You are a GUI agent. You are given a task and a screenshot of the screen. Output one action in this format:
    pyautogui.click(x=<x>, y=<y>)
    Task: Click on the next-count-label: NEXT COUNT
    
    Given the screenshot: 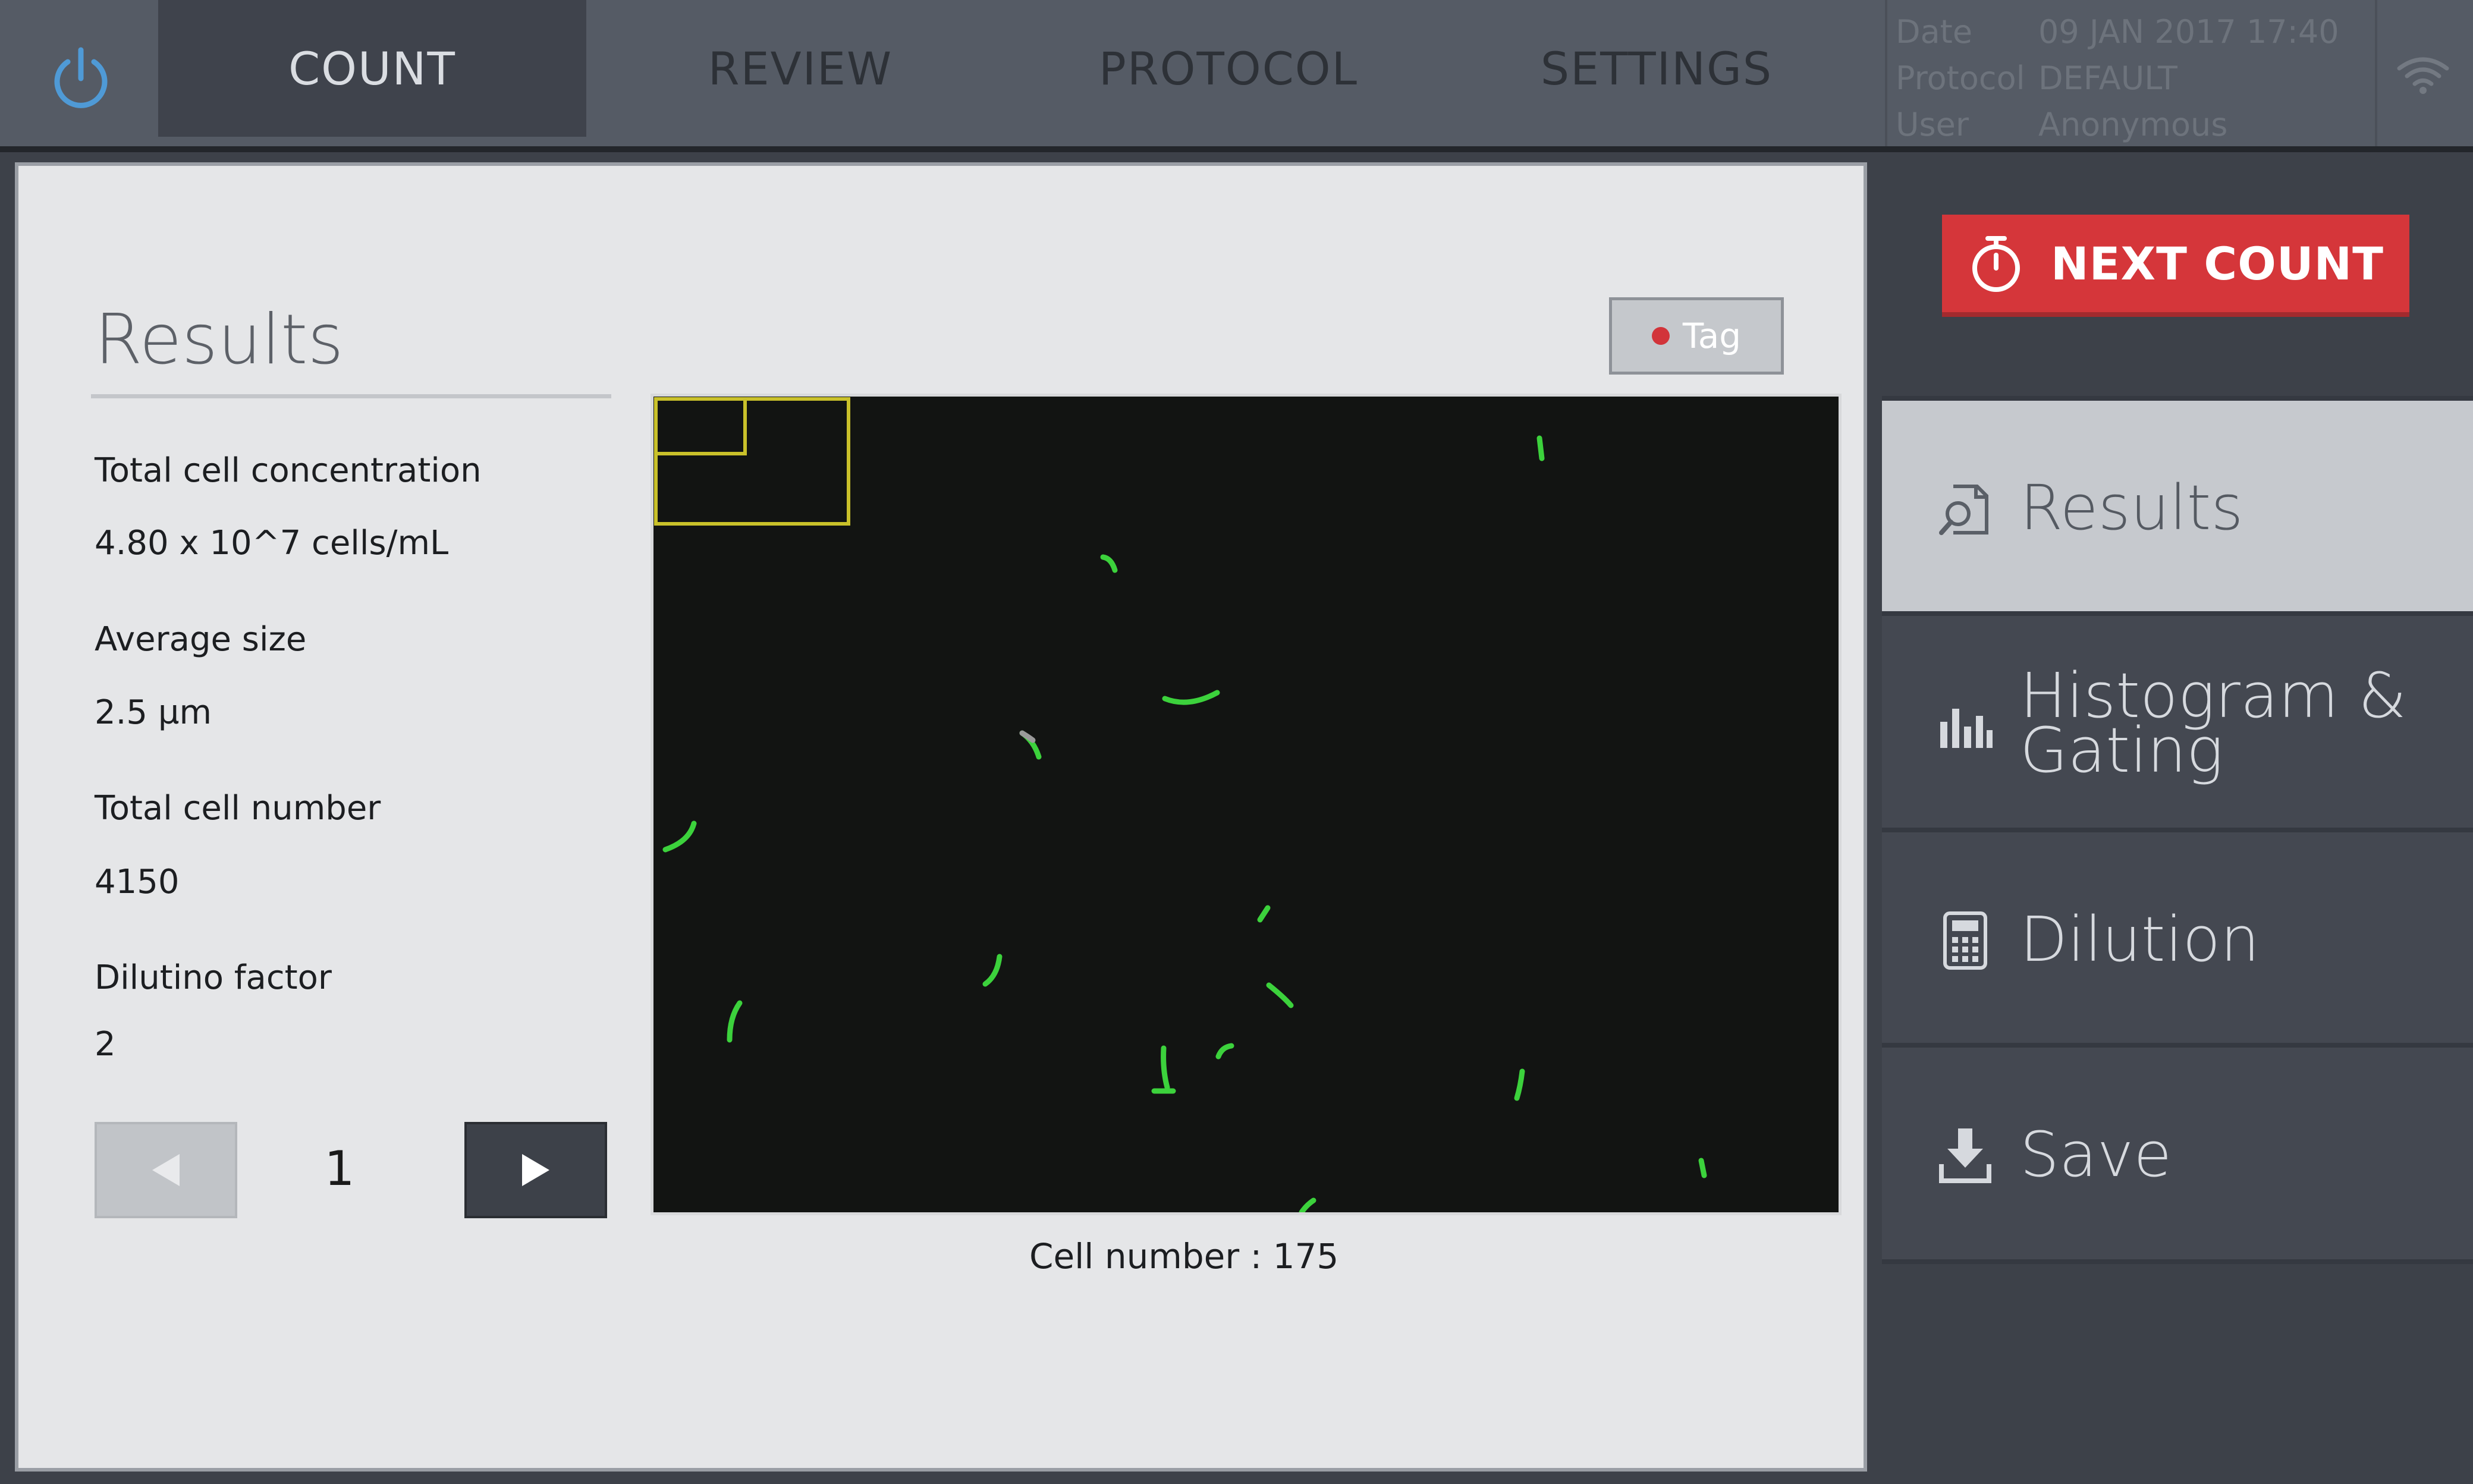 What is the action you would take?
    pyautogui.click(x=2217, y=263)
    